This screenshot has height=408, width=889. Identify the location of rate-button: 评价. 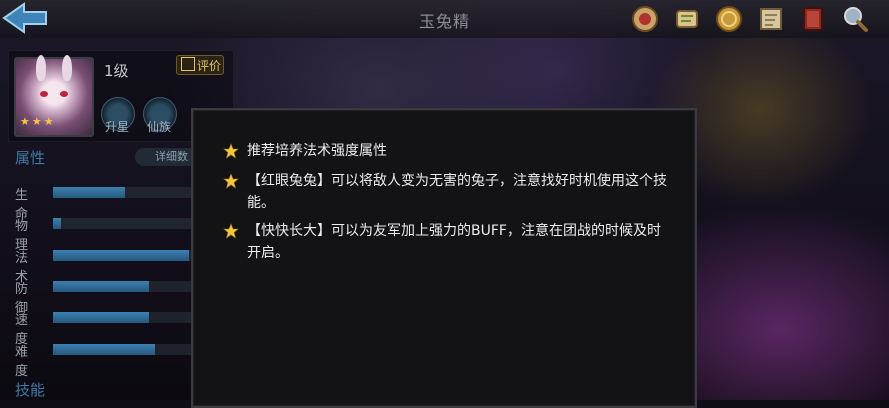
(200, 65).